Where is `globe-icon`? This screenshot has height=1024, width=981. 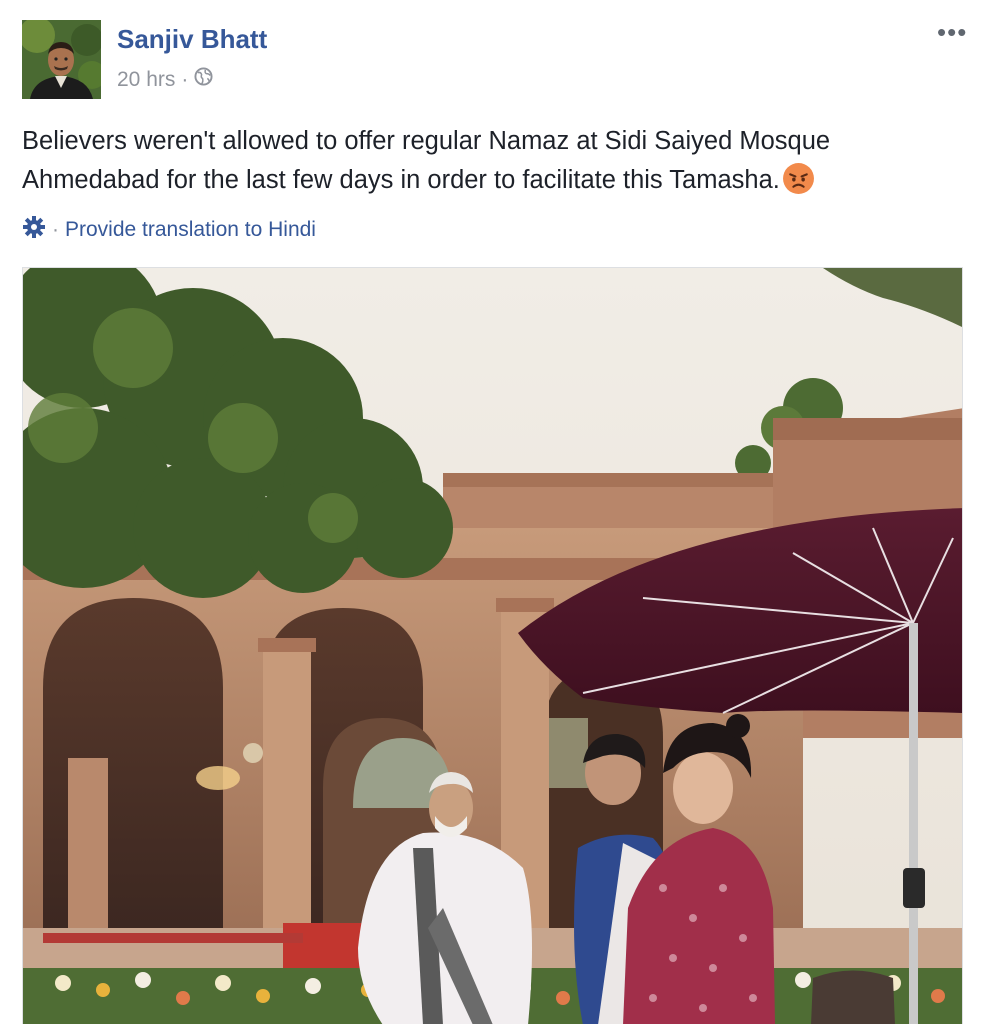
globe-icon is located at coordinates (203, 79).